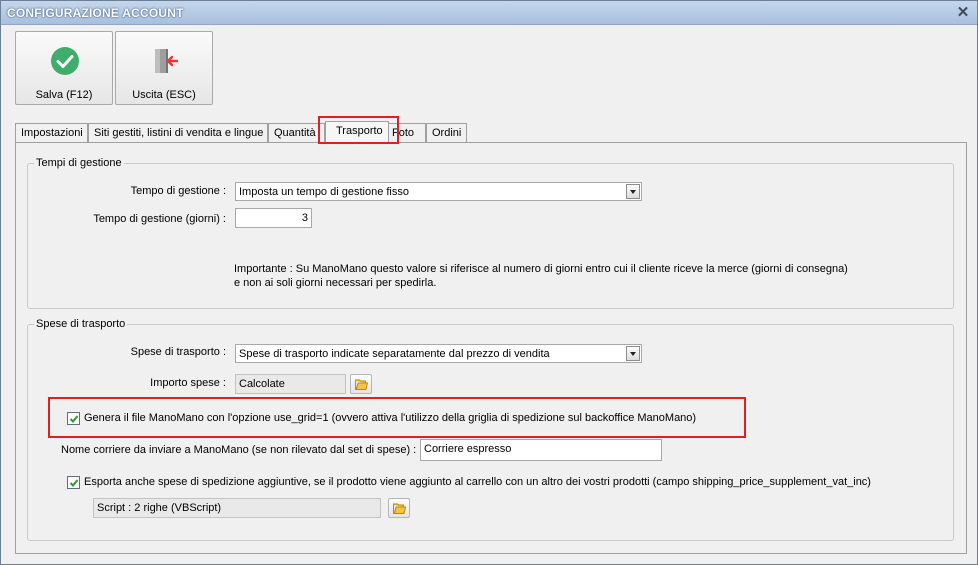  What do you see at coordinates (159, 508) in the screenshot?
I see `script-value: Script : 2 righe (VBScript)` at bounding box center [159, 508].